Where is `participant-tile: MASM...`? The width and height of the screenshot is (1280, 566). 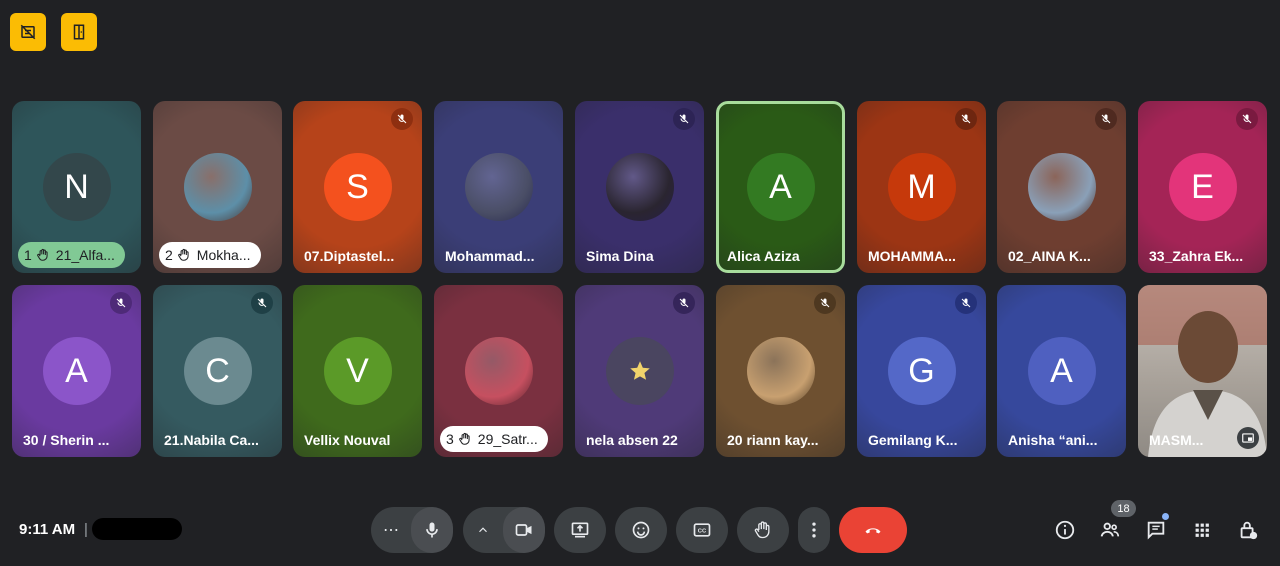
participant-tile: MASM... is located at coordinates (1202, 371).